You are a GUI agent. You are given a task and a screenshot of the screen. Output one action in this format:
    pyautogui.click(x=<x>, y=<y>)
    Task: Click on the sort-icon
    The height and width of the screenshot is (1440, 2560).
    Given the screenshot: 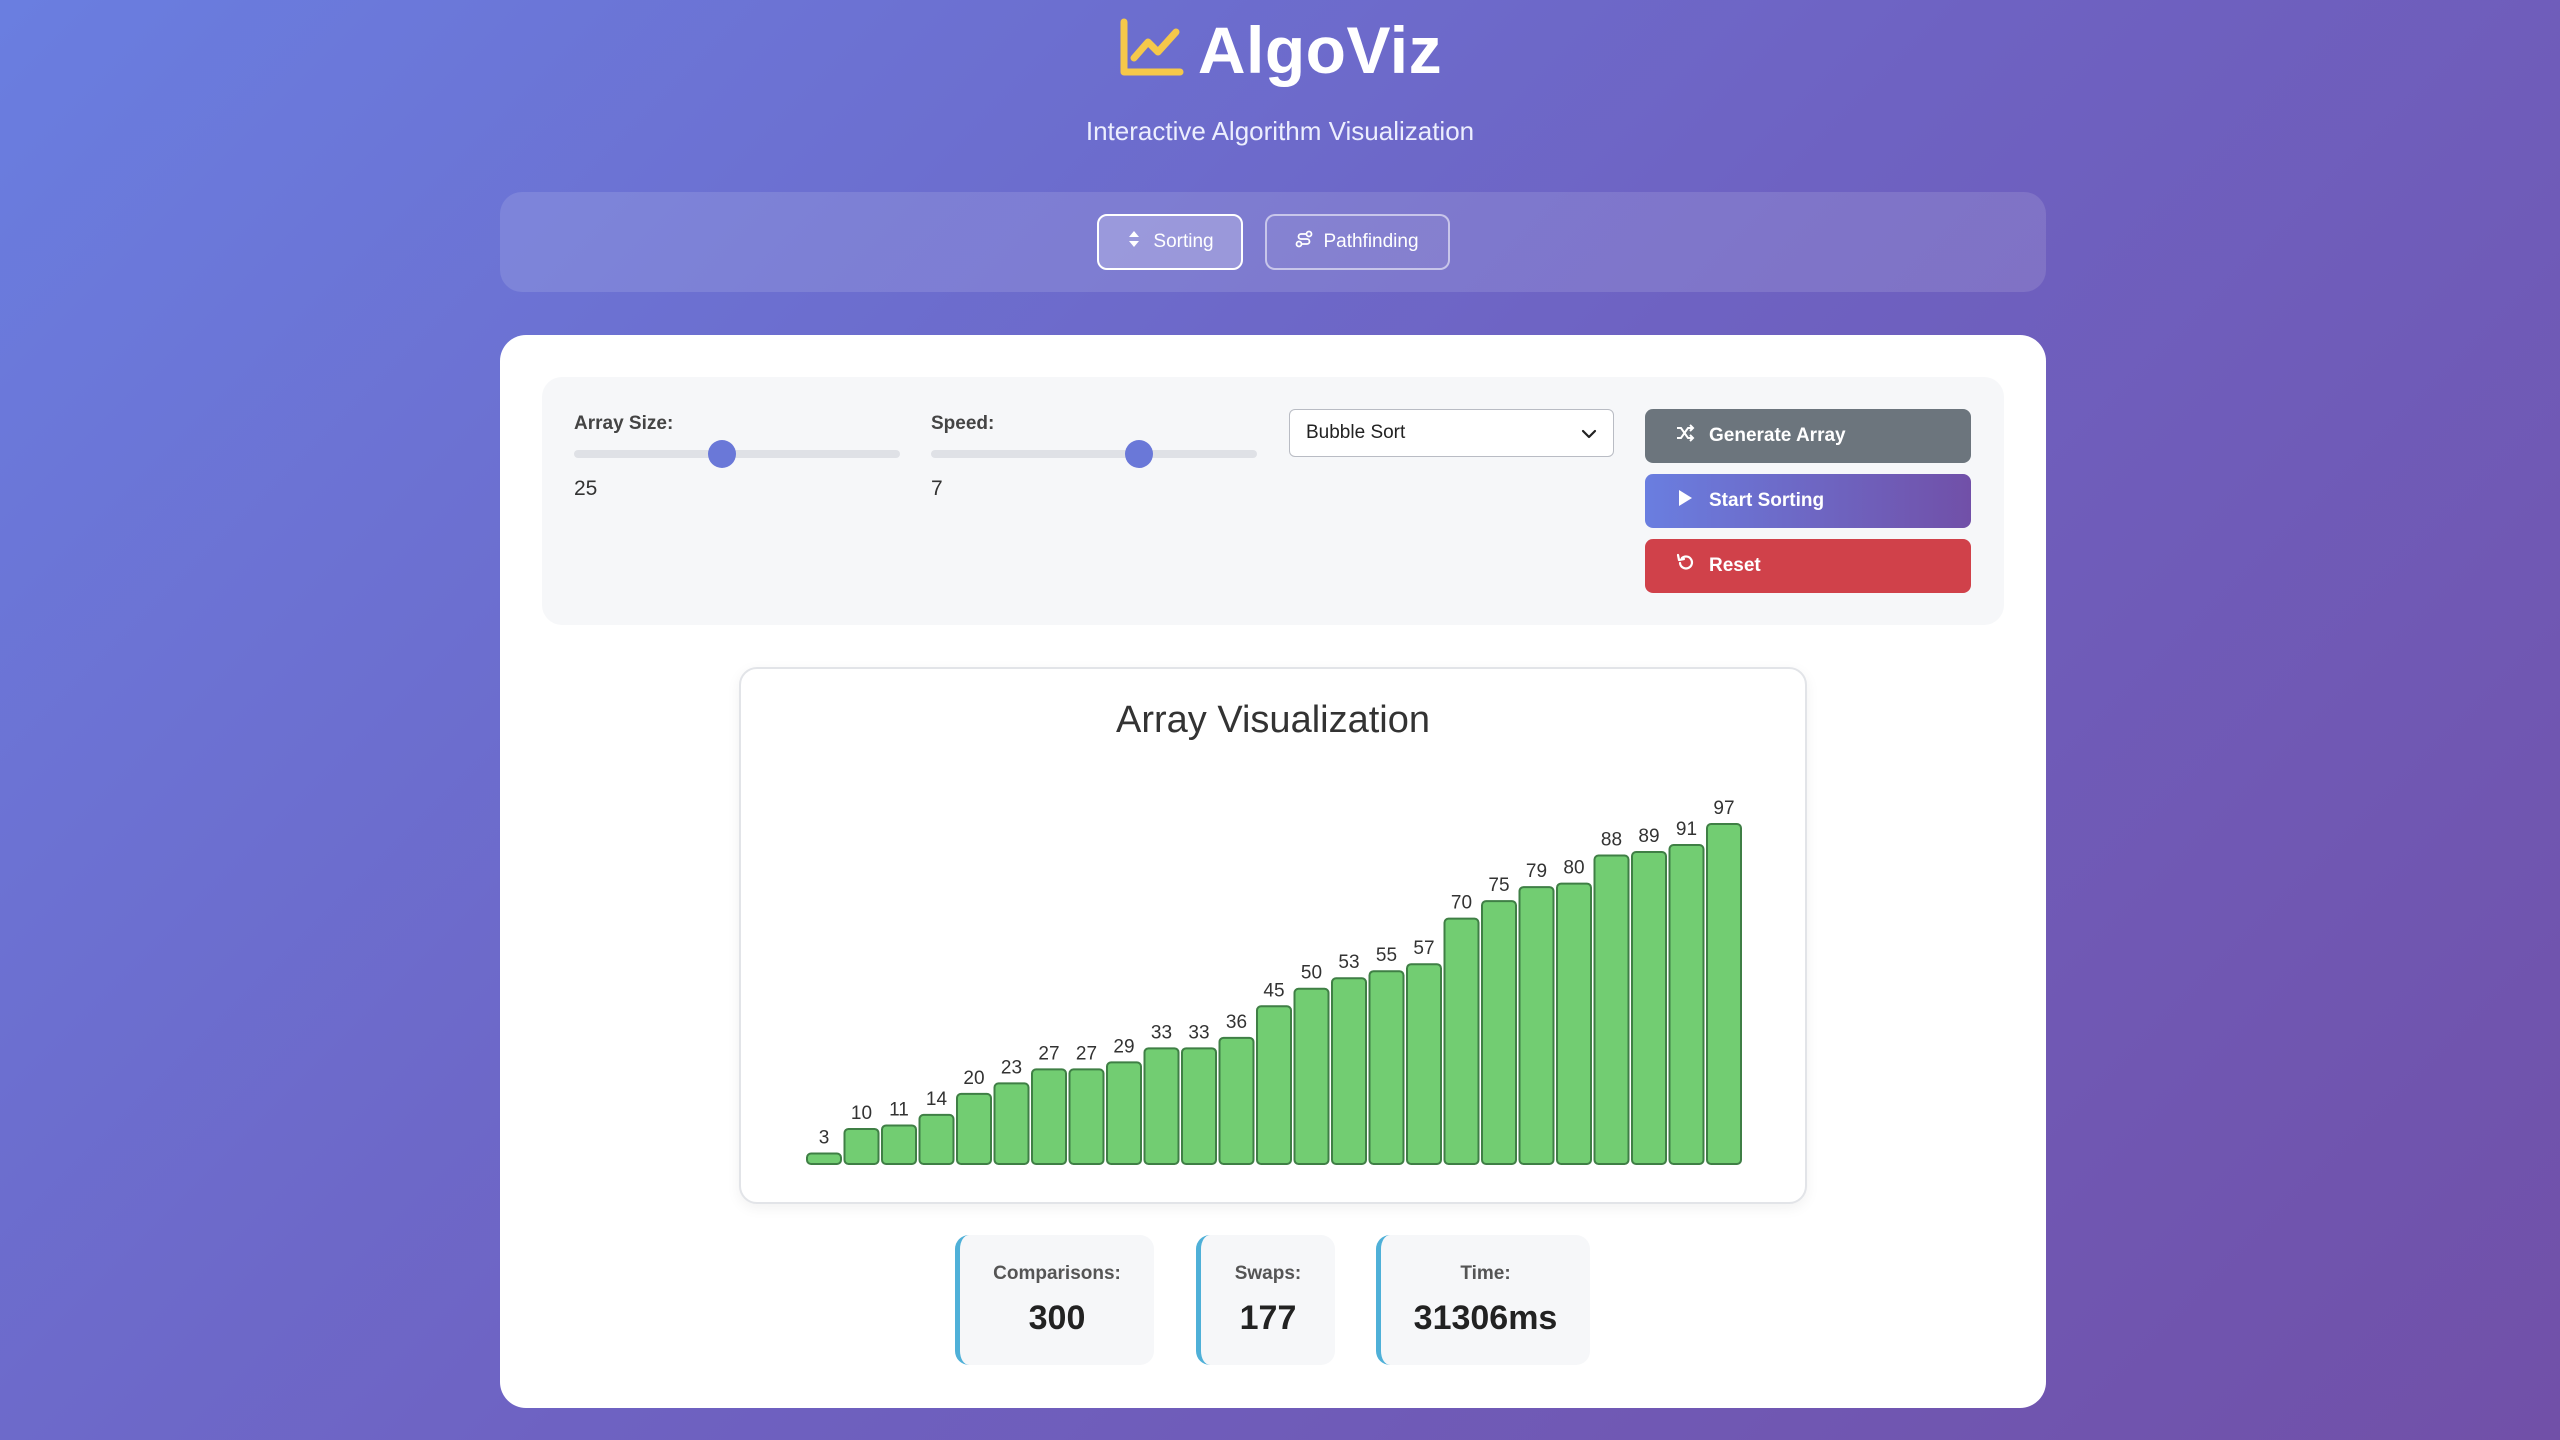 What is the action you would take?
    pyautogui.click(x=1134, y=242)
    